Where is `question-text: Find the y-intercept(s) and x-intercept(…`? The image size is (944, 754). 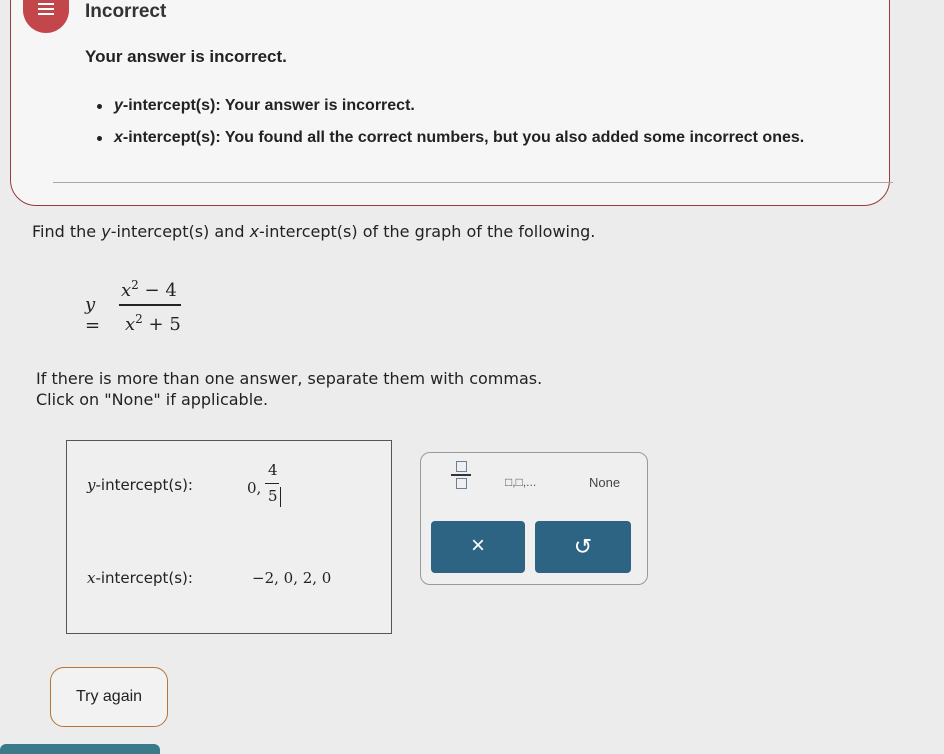
question-text: Find the y-intercept(s) and x-intercept(… is located at coordinates (314, 231).